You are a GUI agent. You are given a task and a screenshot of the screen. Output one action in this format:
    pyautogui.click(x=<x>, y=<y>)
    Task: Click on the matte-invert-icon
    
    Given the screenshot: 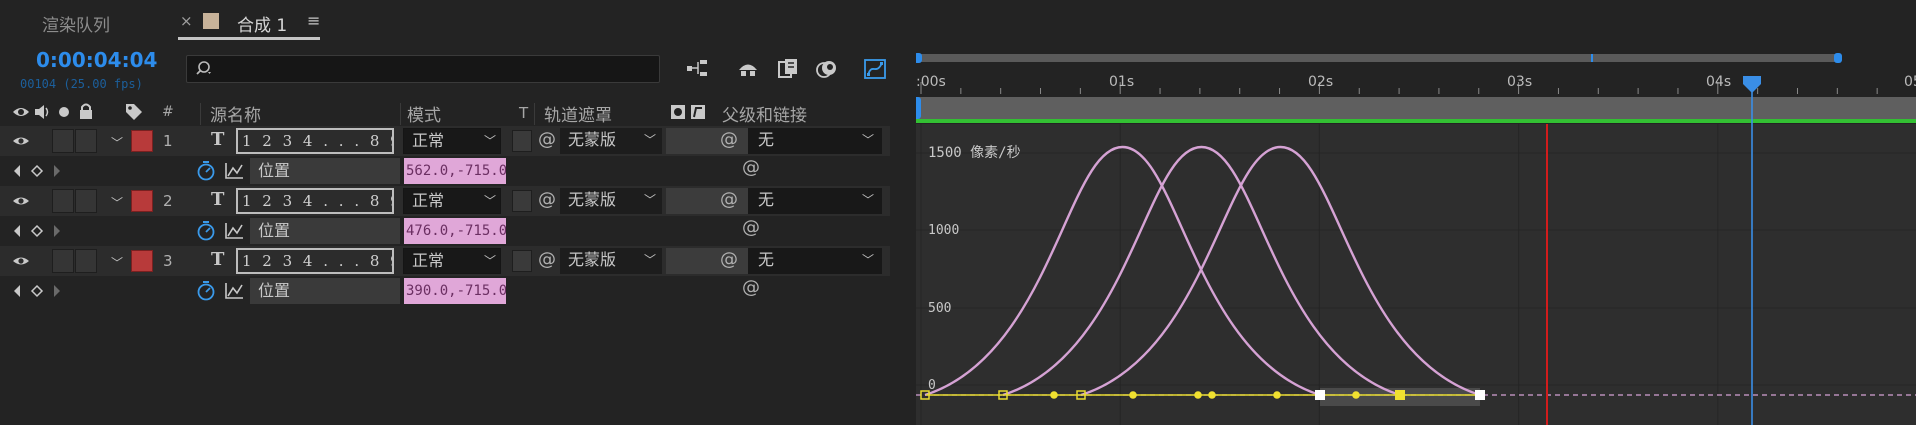 What is the action you would take?
    pyautogui.click(x=698, y=112)
    